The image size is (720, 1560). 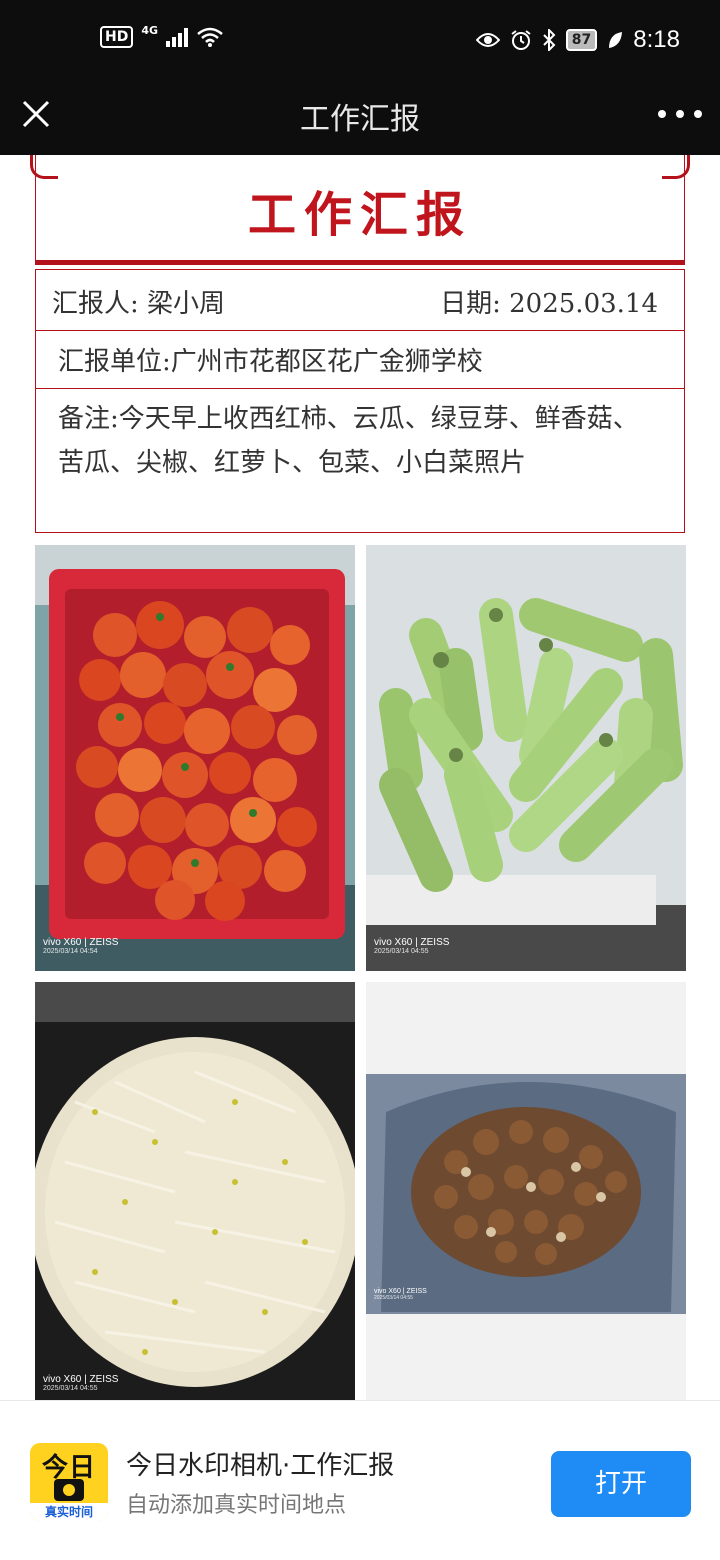 I want to click on unit-row: 汇报单位:广州市花都区花广金狮学校, so click(x=360, y=359).